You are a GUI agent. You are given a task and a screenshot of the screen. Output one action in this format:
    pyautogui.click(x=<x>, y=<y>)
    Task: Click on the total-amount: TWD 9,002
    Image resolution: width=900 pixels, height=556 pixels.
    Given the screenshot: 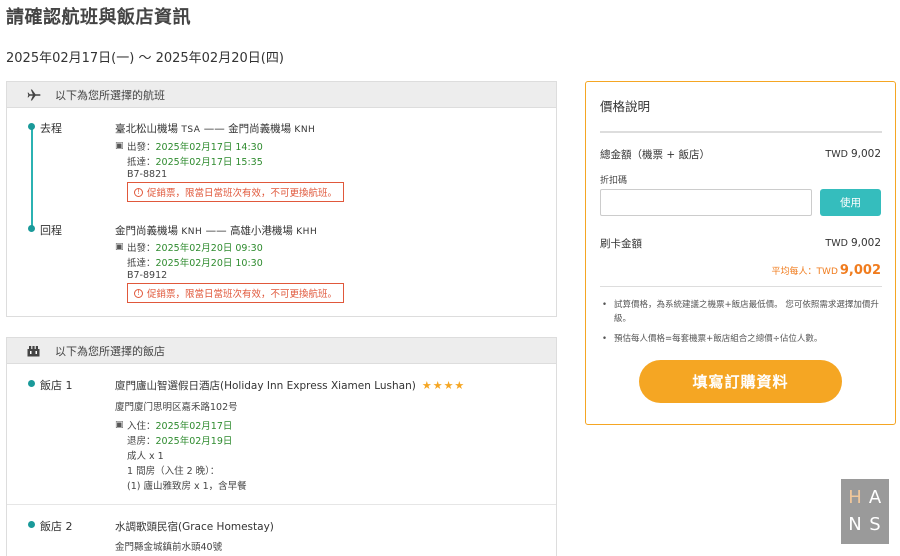 What is the action you would take?
    pyautogui.click(x=853, y=154)
    